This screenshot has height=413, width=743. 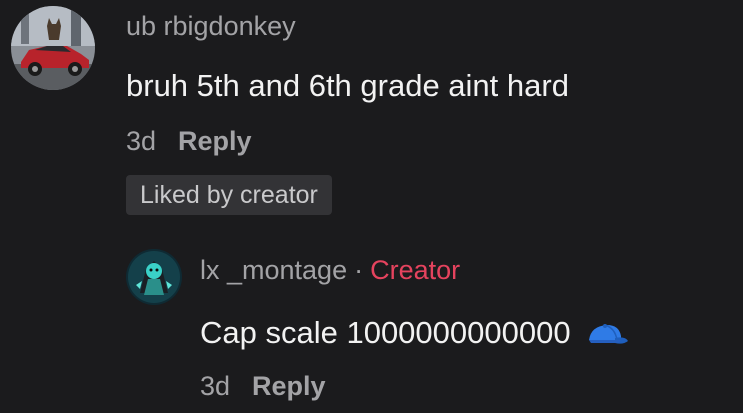 I want to click on character-avatar-icon, so click(x=154, y=277).